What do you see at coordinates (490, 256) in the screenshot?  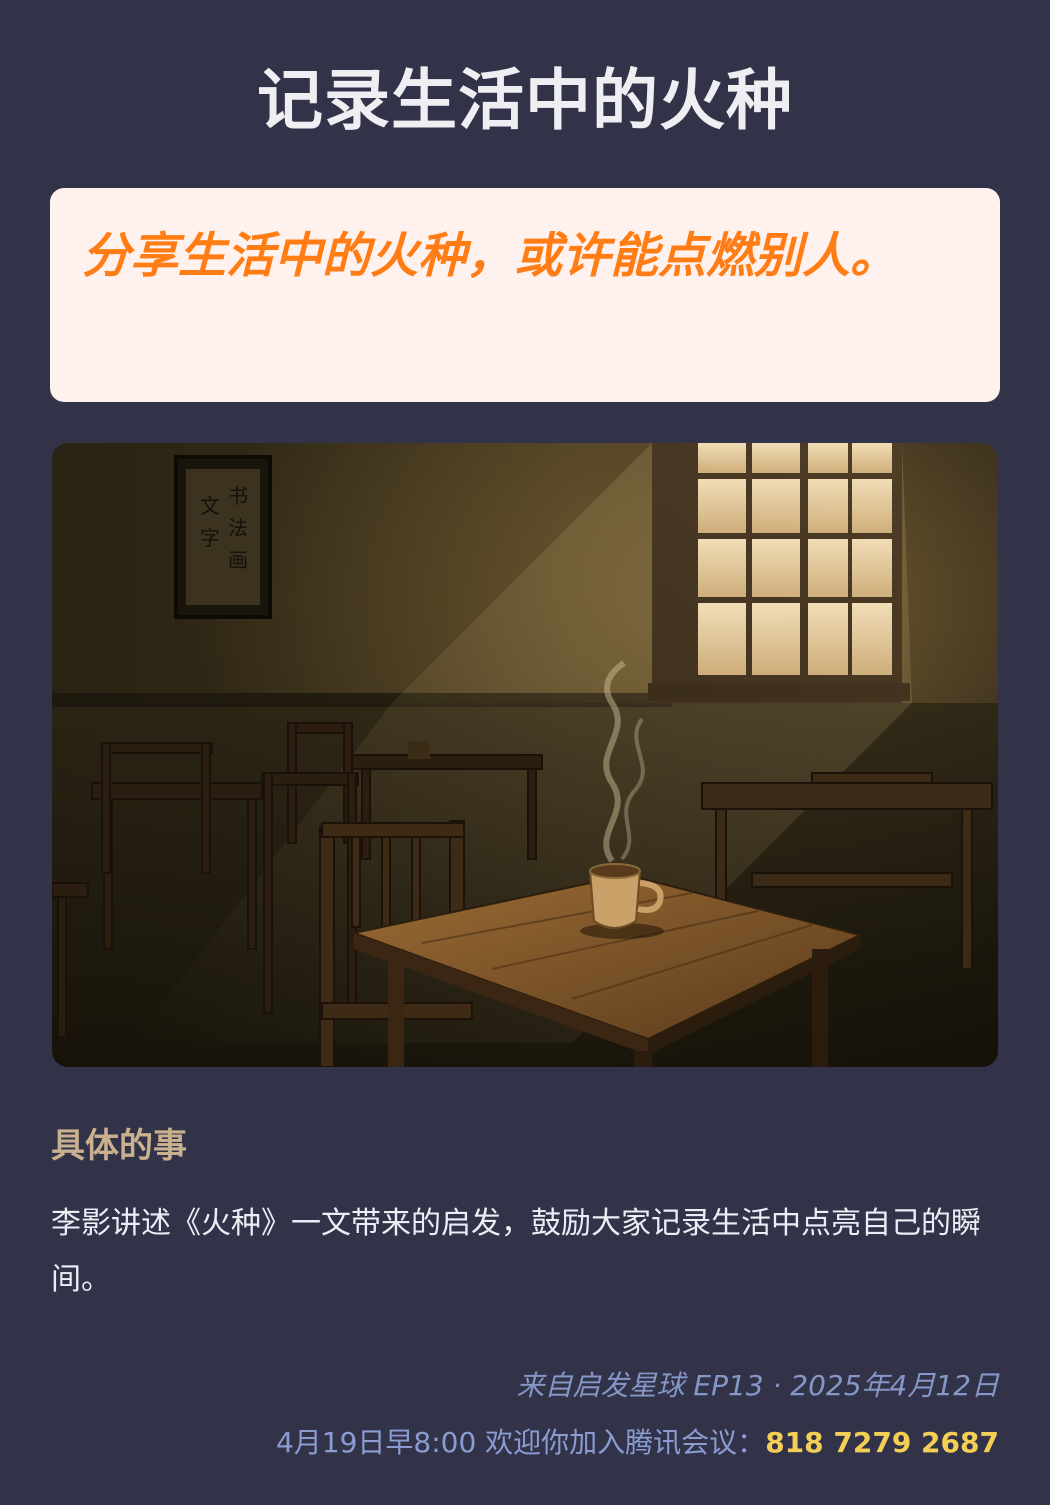 I see `quote-text: 分享生活中的火种，或许能点燃别人。` at bounding box center [490, 256].